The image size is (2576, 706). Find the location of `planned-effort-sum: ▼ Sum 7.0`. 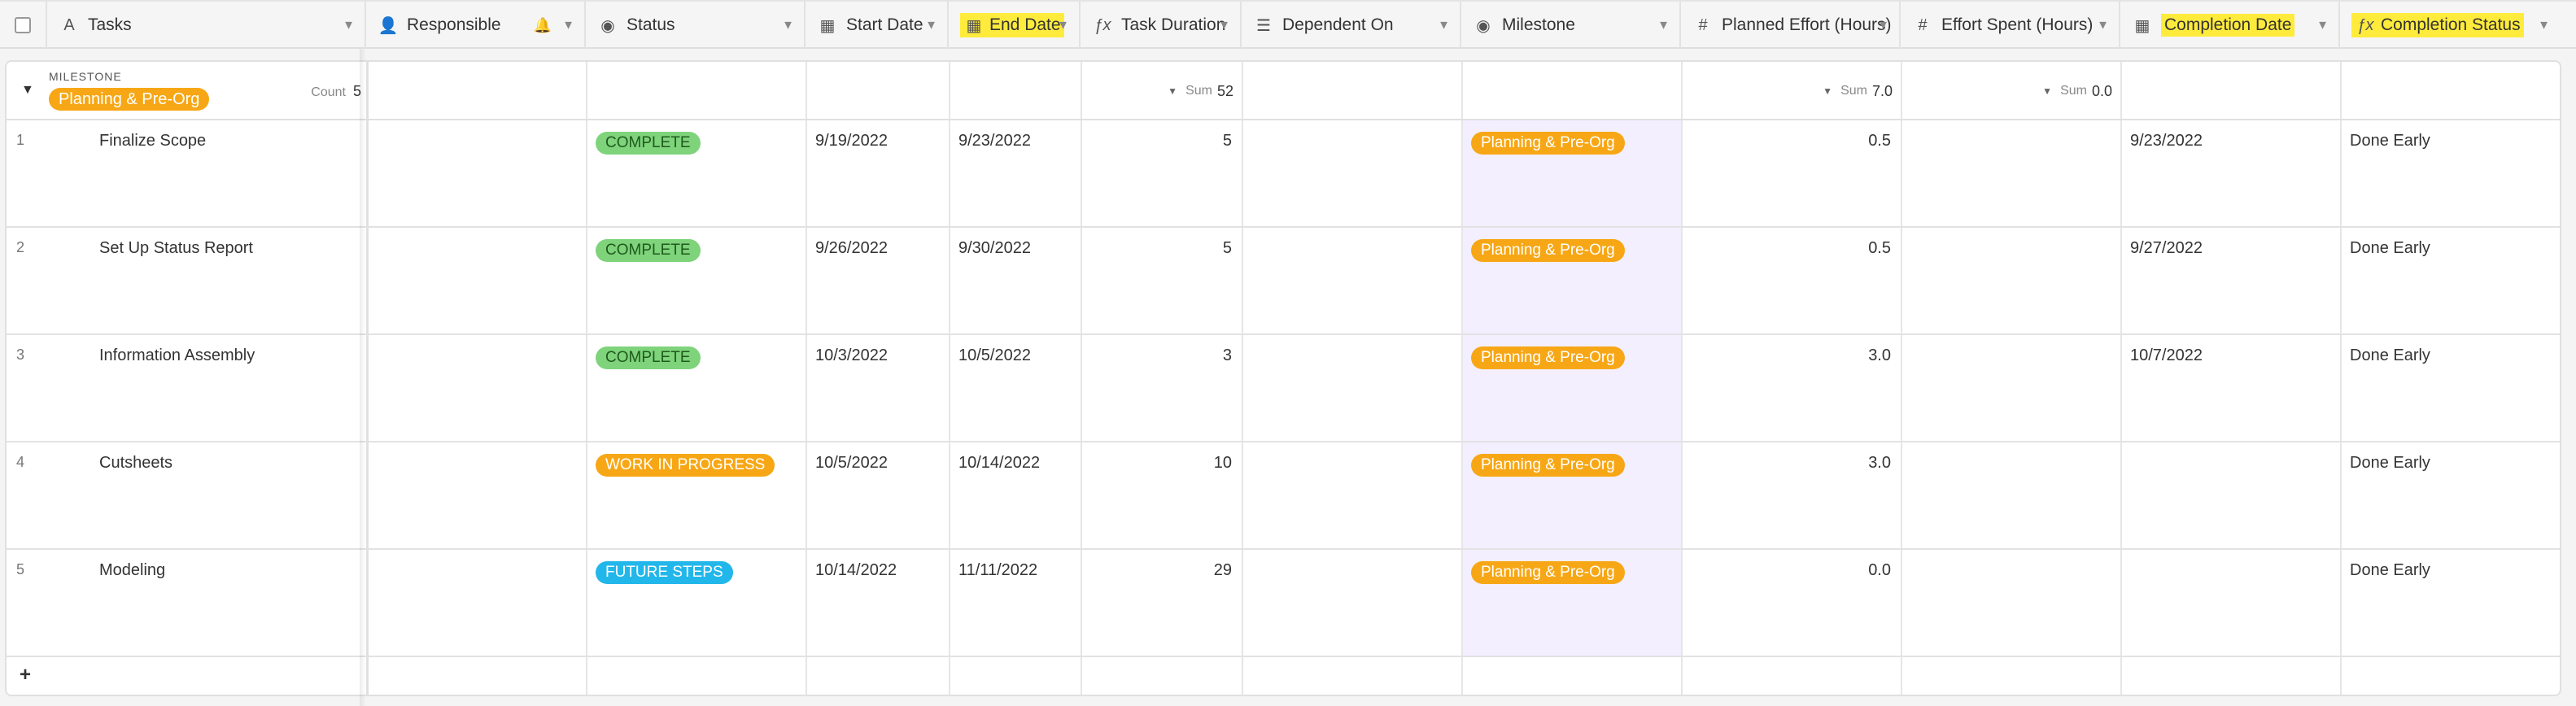

planned-effort-sum: ▼ Sum 7.0 is located at coordinates (1791, 91).